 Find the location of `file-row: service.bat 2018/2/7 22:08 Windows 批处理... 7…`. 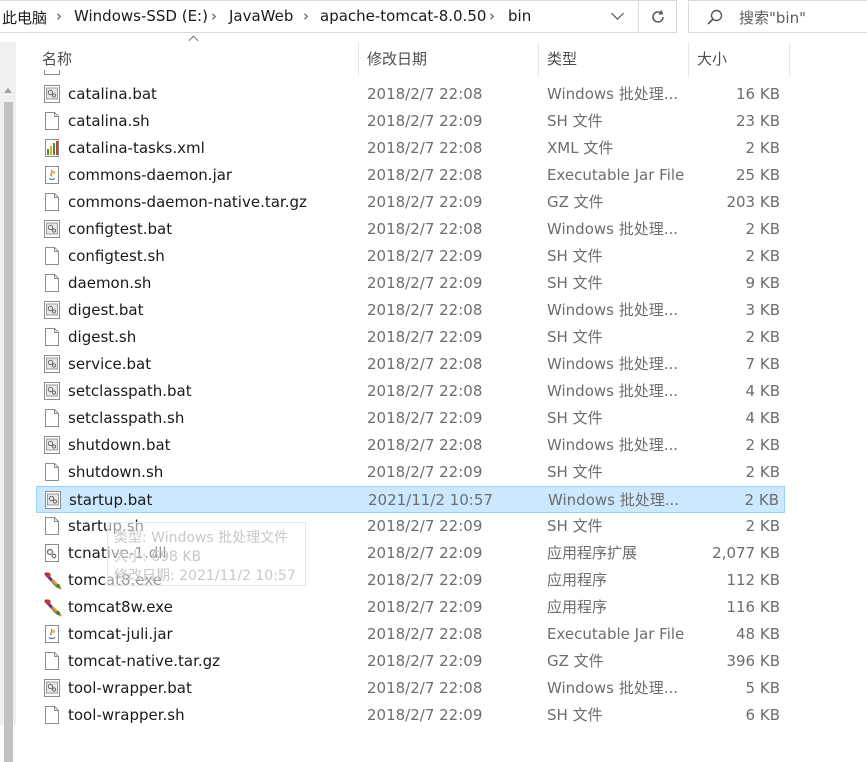

file-row: service.bat 2018/2/7 22:08 Windows 批处理... 7… is located at coordinates (410, 364).